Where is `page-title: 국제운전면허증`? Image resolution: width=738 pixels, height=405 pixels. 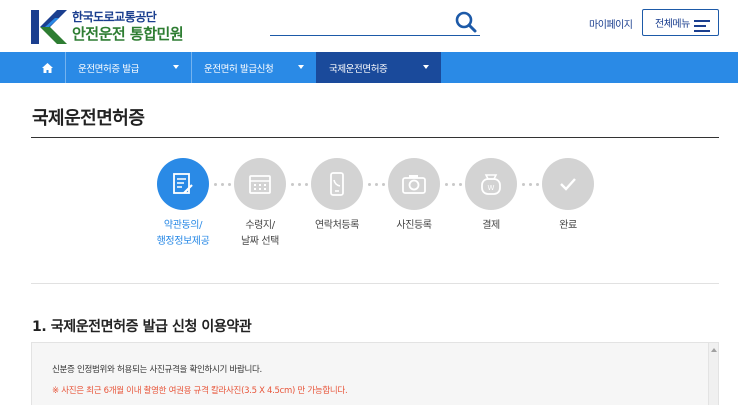
page-title: 국제운전면허증 is located at coordinates (88, 118).